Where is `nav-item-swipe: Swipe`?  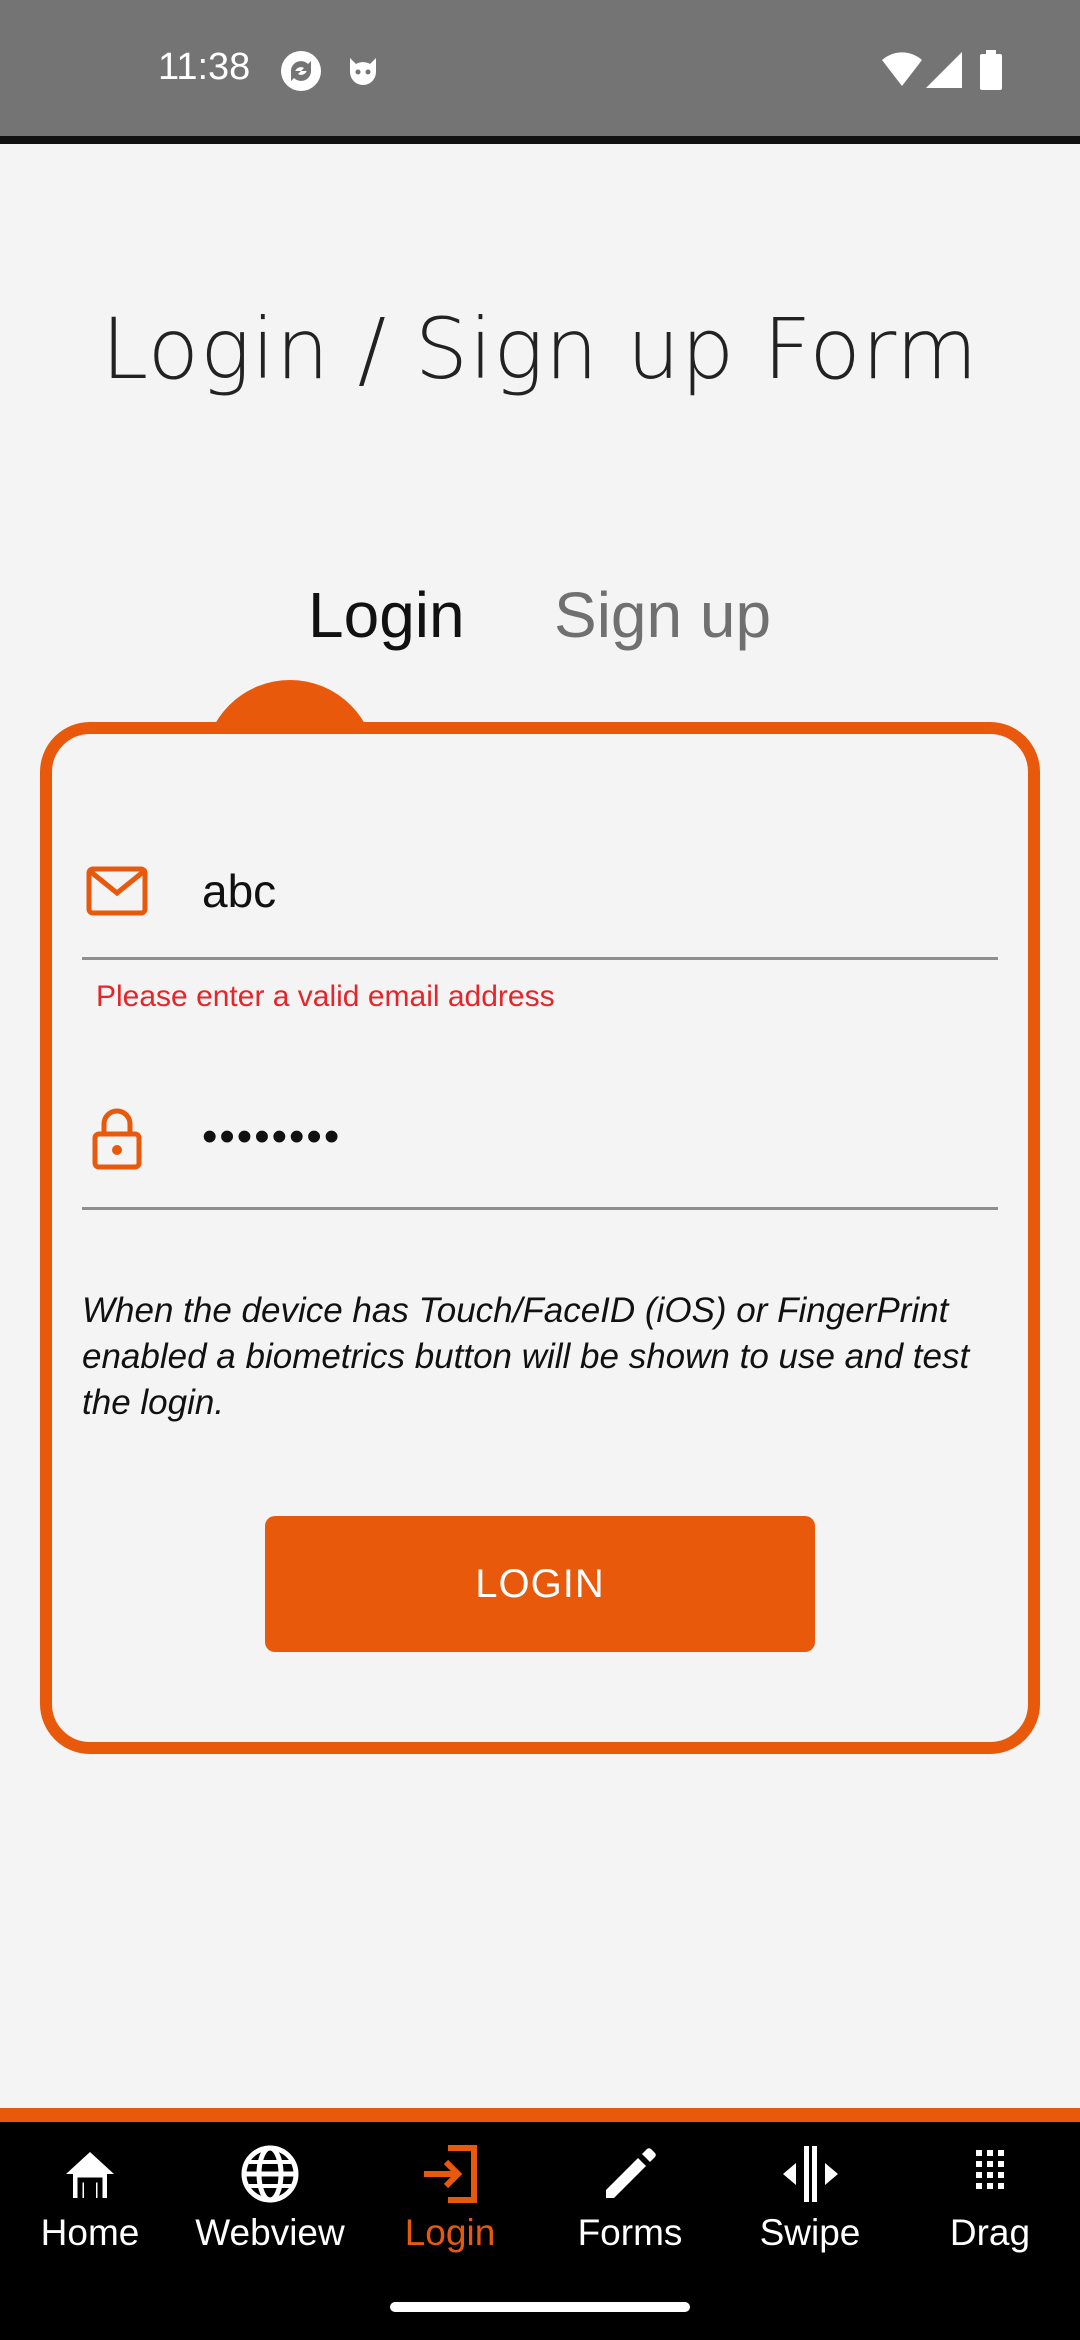 nav-item-swipe: Swipe is located at coordinates (810, 2197).